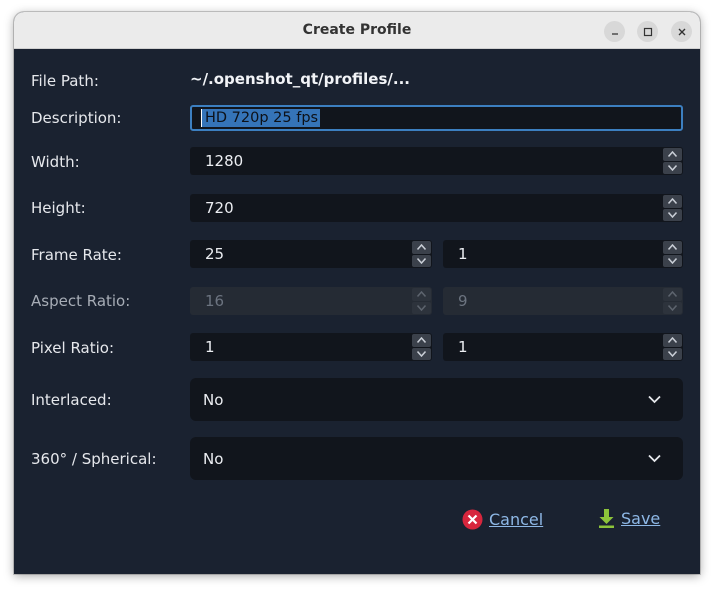 The height and width of the screenshot is (590, 714). I want to click on close-icon, so click(681, 31).